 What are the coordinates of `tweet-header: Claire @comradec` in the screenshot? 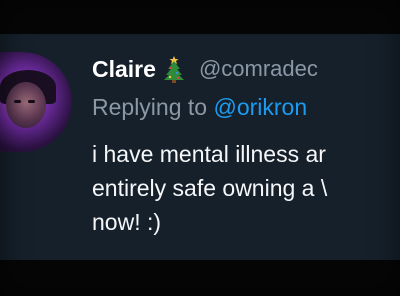 It's located at (205, 69).